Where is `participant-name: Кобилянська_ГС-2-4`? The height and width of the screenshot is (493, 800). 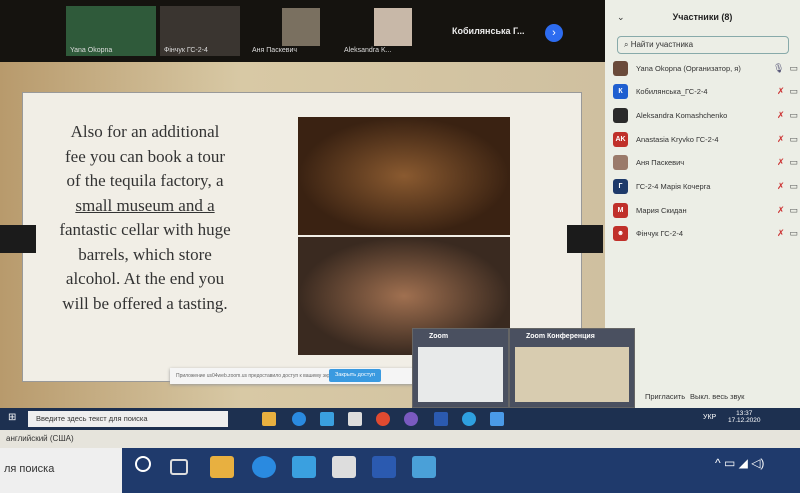 participant-name: Кобилянська_ГС-2-4 is located at coordinates (672, 92).